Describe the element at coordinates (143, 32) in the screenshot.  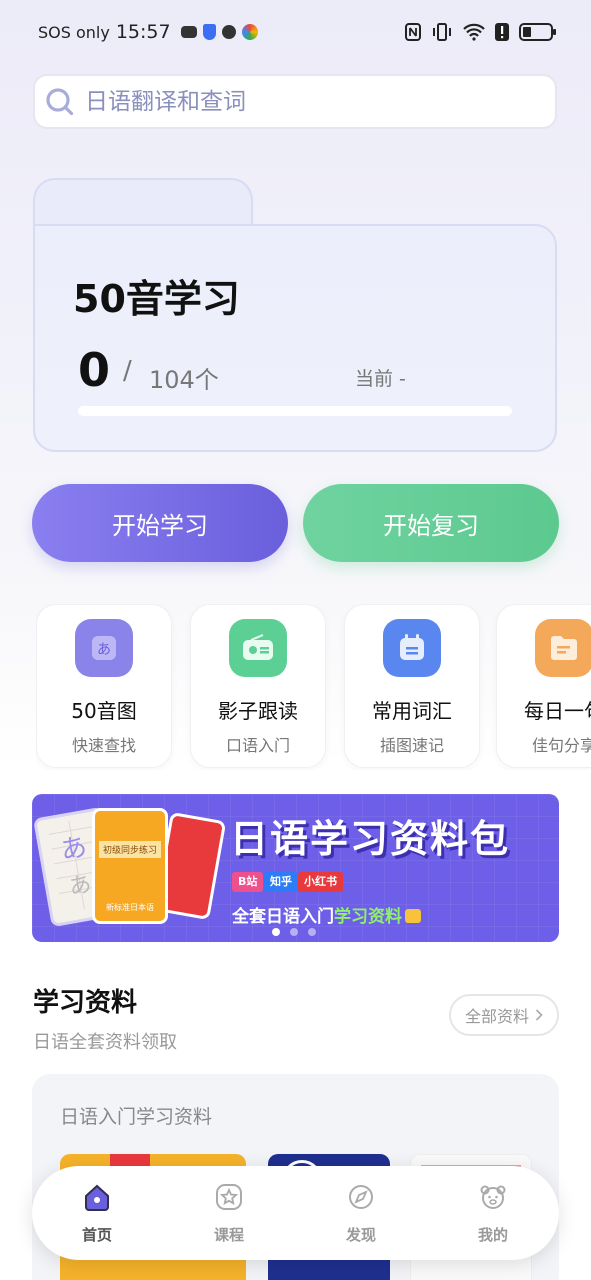
I see `clock: 15:57` at that location.